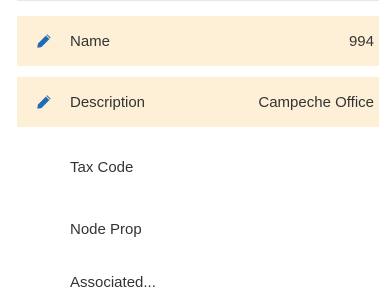 This screenshot has height=299, width=389. What do you see at coordinates (198, 0) in the screenshot?
I see `panel-top-border` at bounding box center [198, 0].